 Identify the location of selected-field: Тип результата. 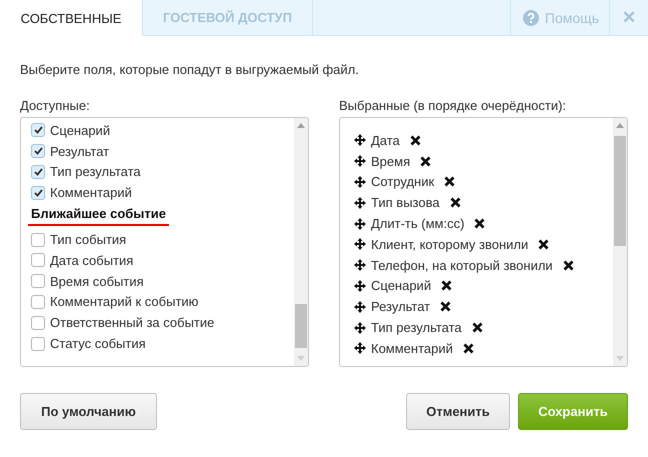
(416, 328).